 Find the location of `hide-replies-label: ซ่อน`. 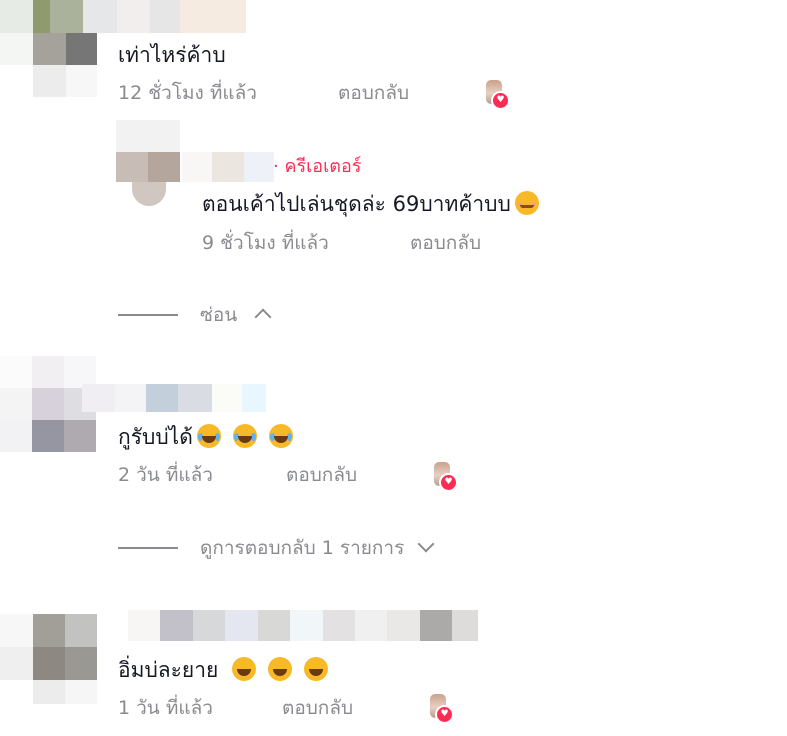

hide-replies-label: ซ่อน is located at coordinates (219, 315).